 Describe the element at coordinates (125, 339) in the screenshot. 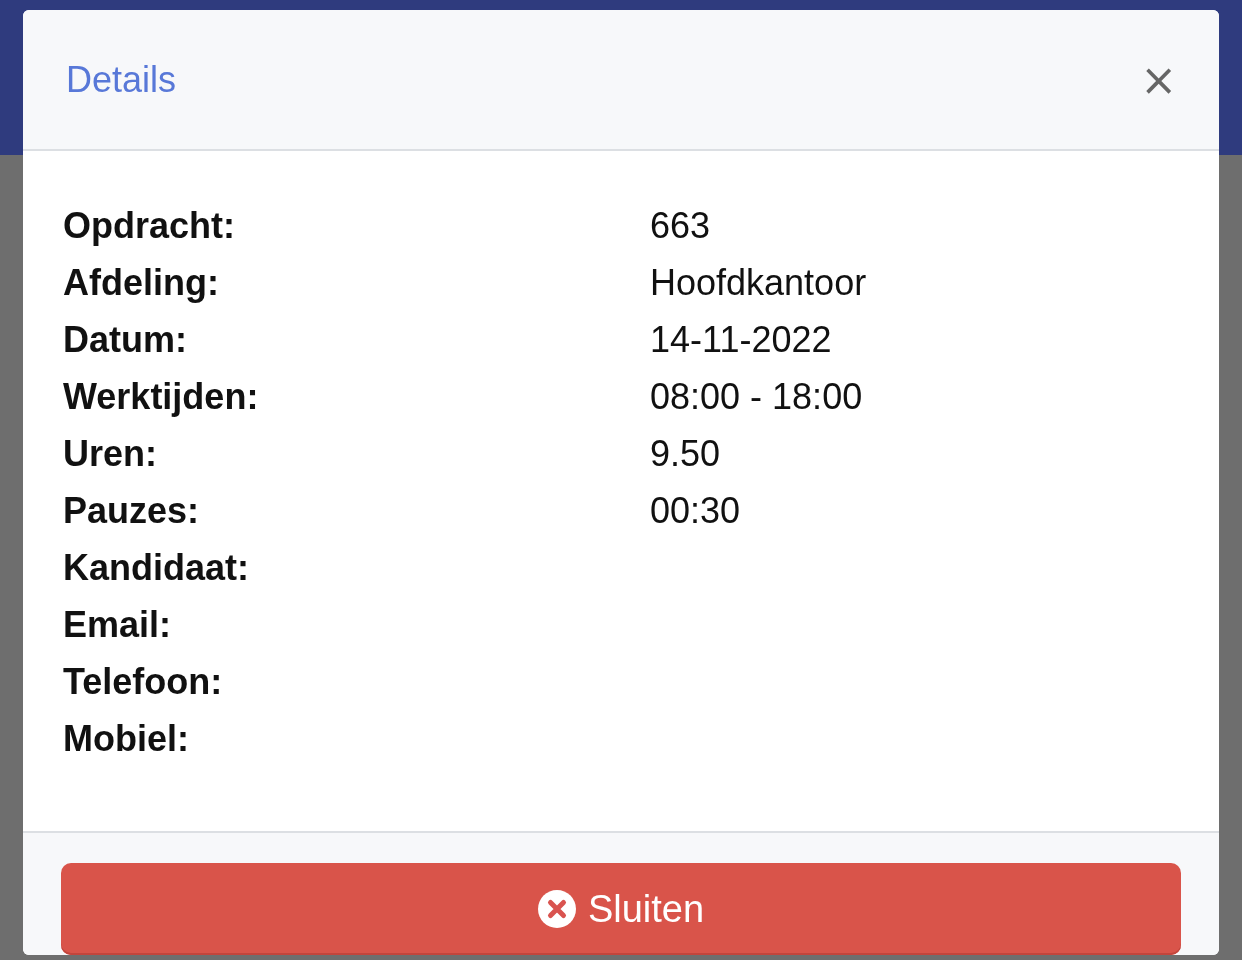

I see `field-label: Datum:` at that location.